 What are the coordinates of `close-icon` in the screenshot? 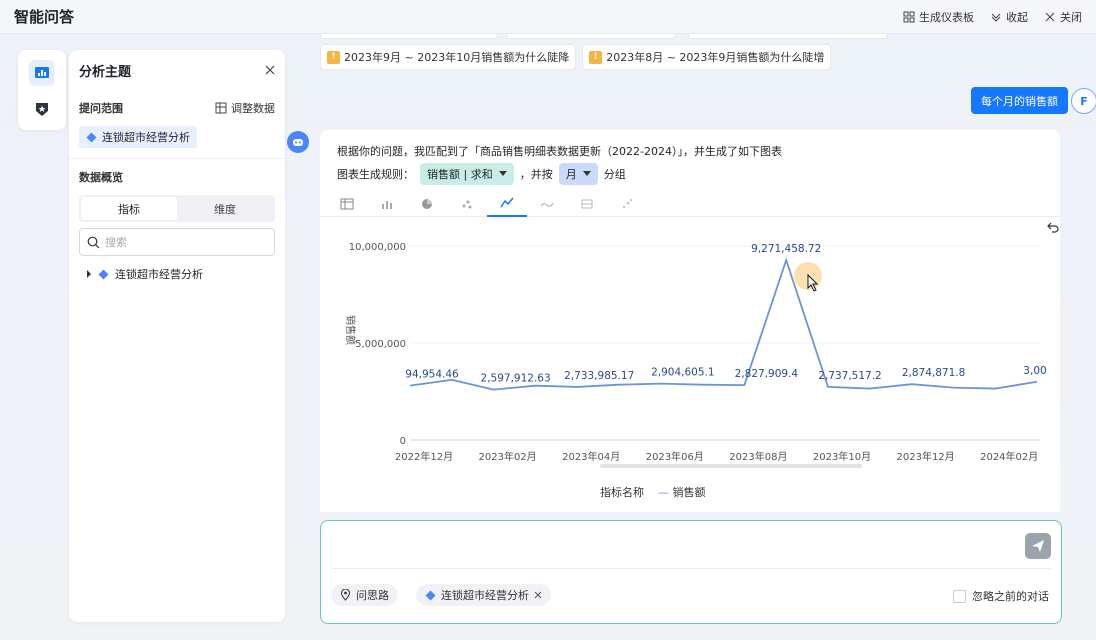 It's located at (538, 595).